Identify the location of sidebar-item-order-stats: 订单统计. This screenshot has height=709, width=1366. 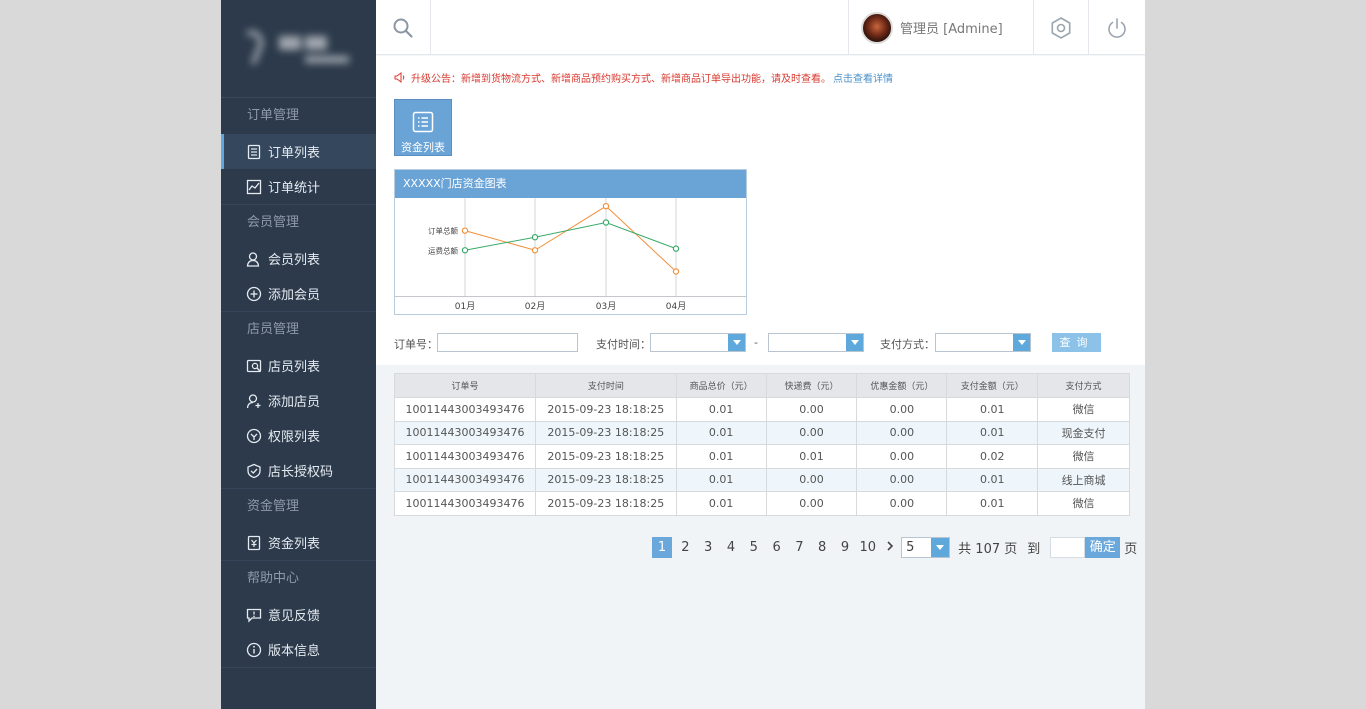
(298, 186).